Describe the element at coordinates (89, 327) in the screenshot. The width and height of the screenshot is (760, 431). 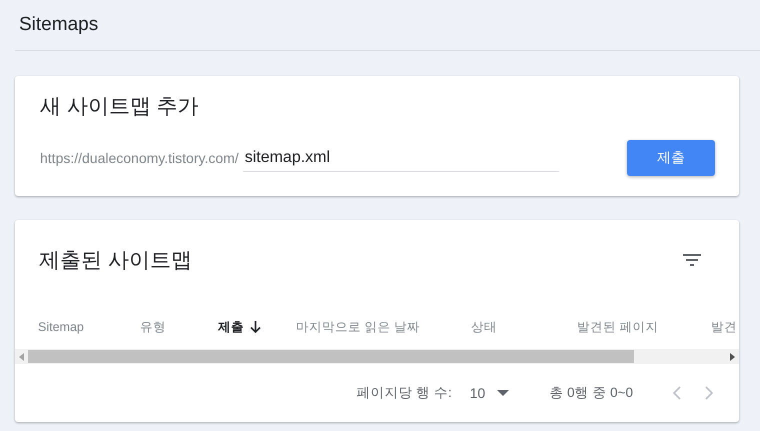
I see `column-header: Sitemap` at that location.